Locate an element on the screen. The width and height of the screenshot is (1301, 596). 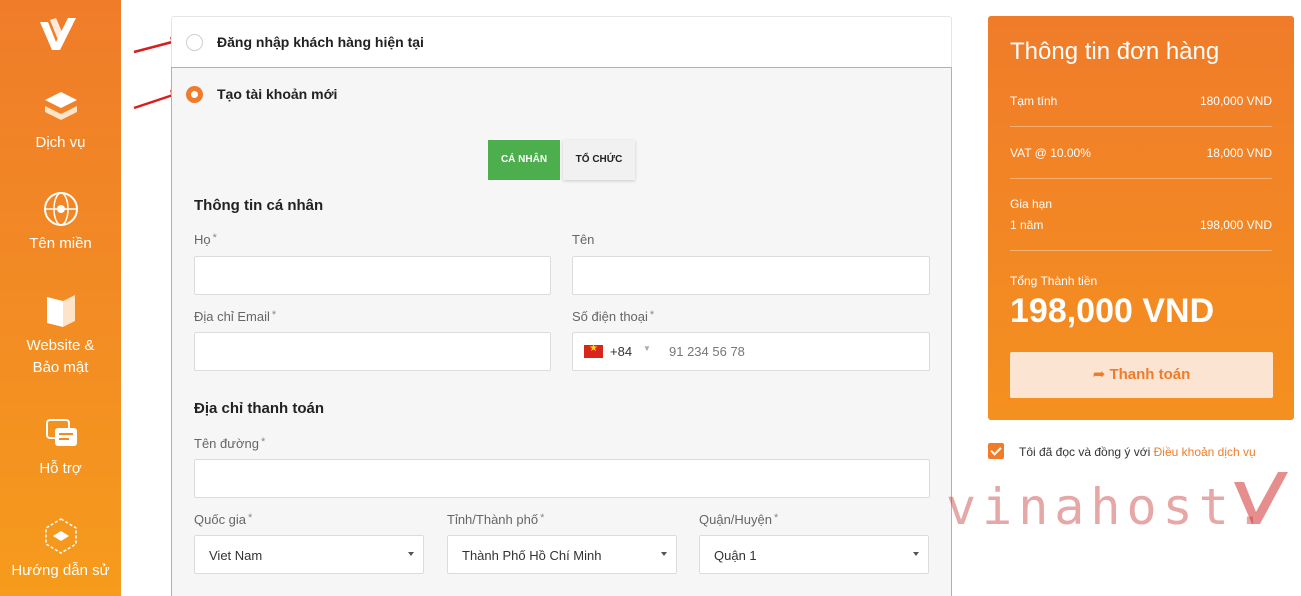
sidebar-item-website-security: Website & Bảo mật is located at coordinates (60, 335).